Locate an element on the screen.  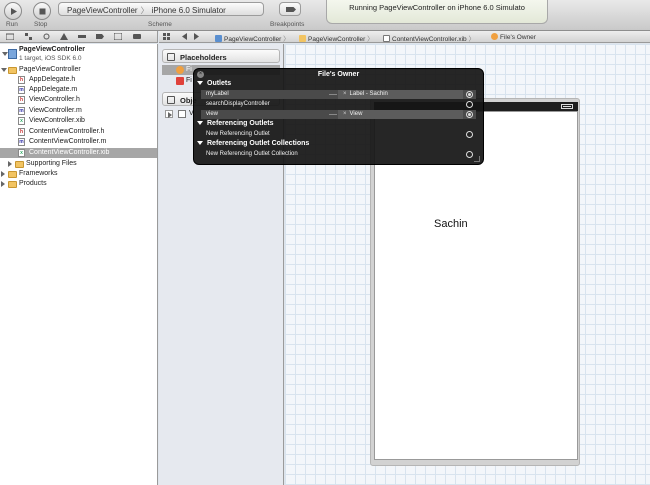
outlet-name: New Referencing Outlet Collection is located at coordinates (252, 154).